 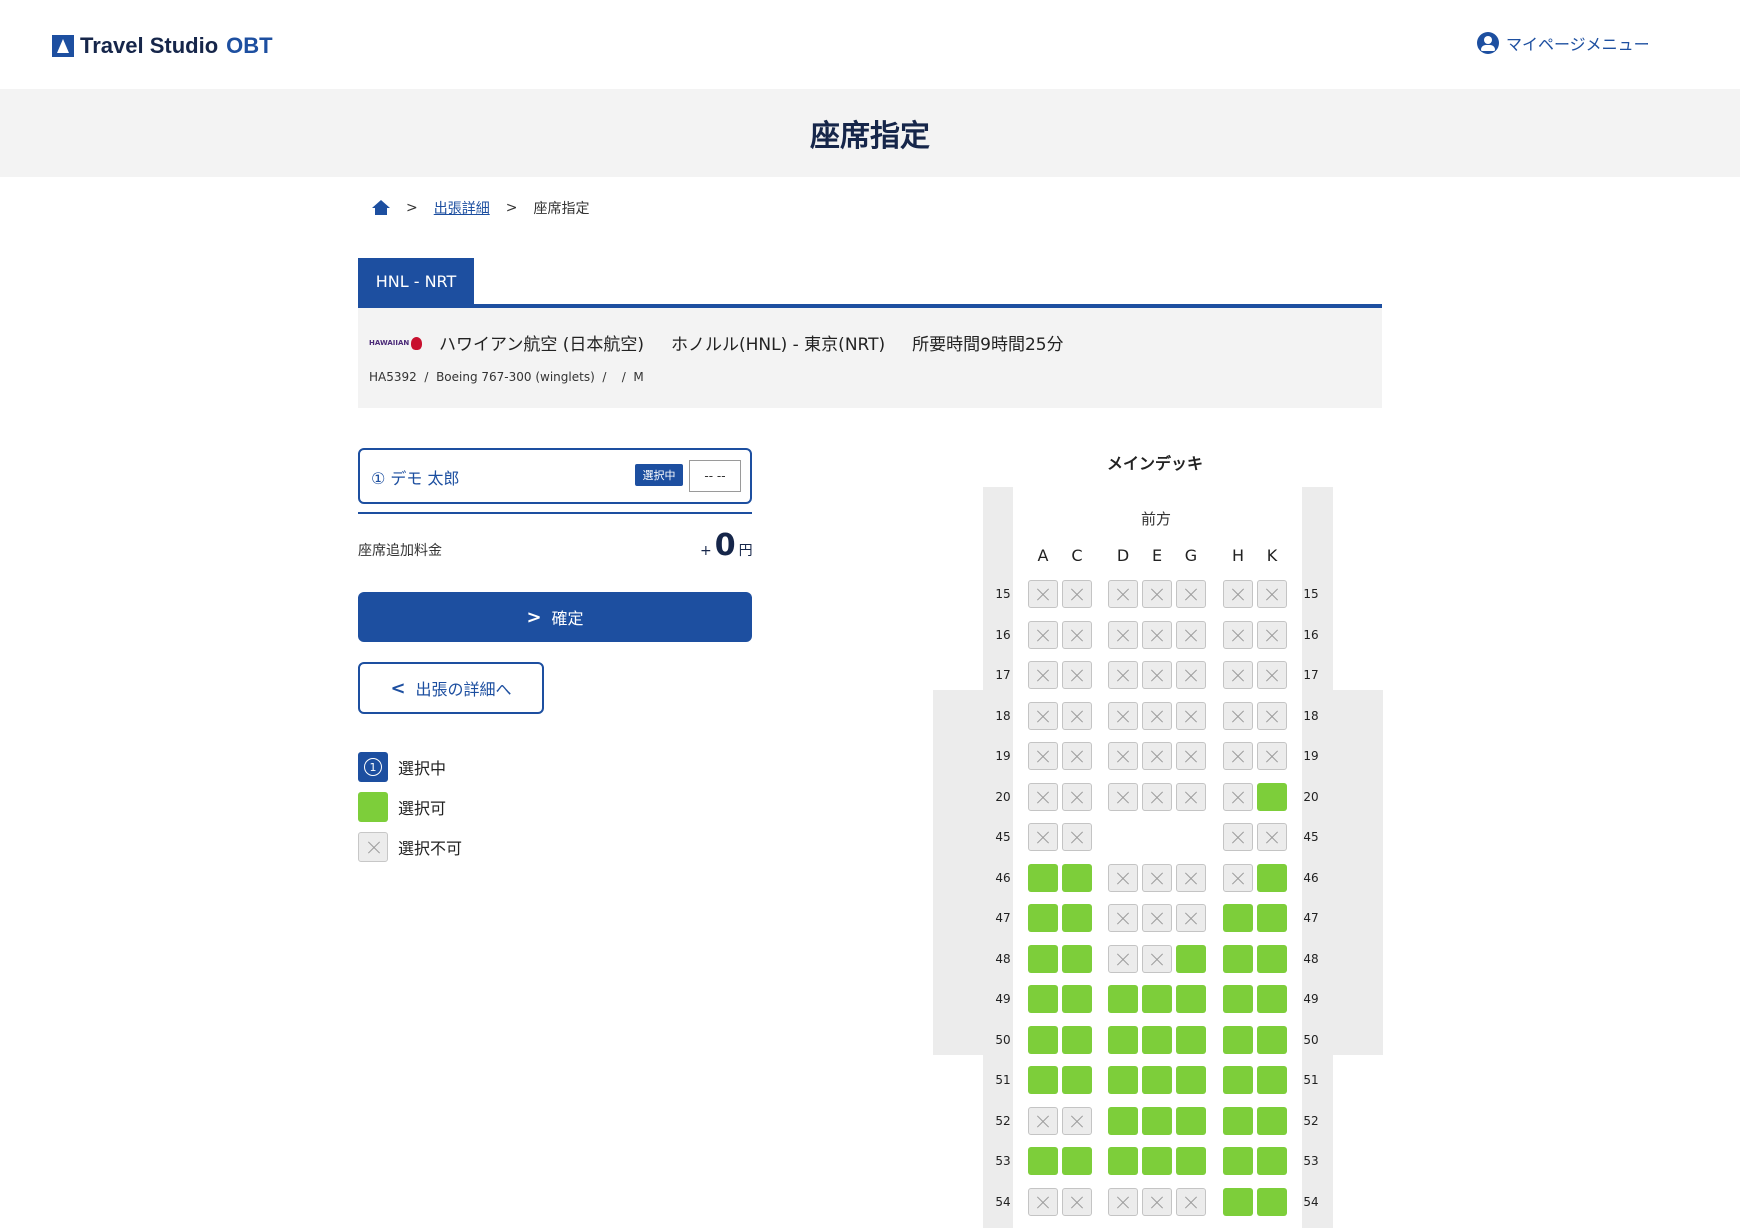 I want to click on seat-19e, so click(x=1157, y=756).